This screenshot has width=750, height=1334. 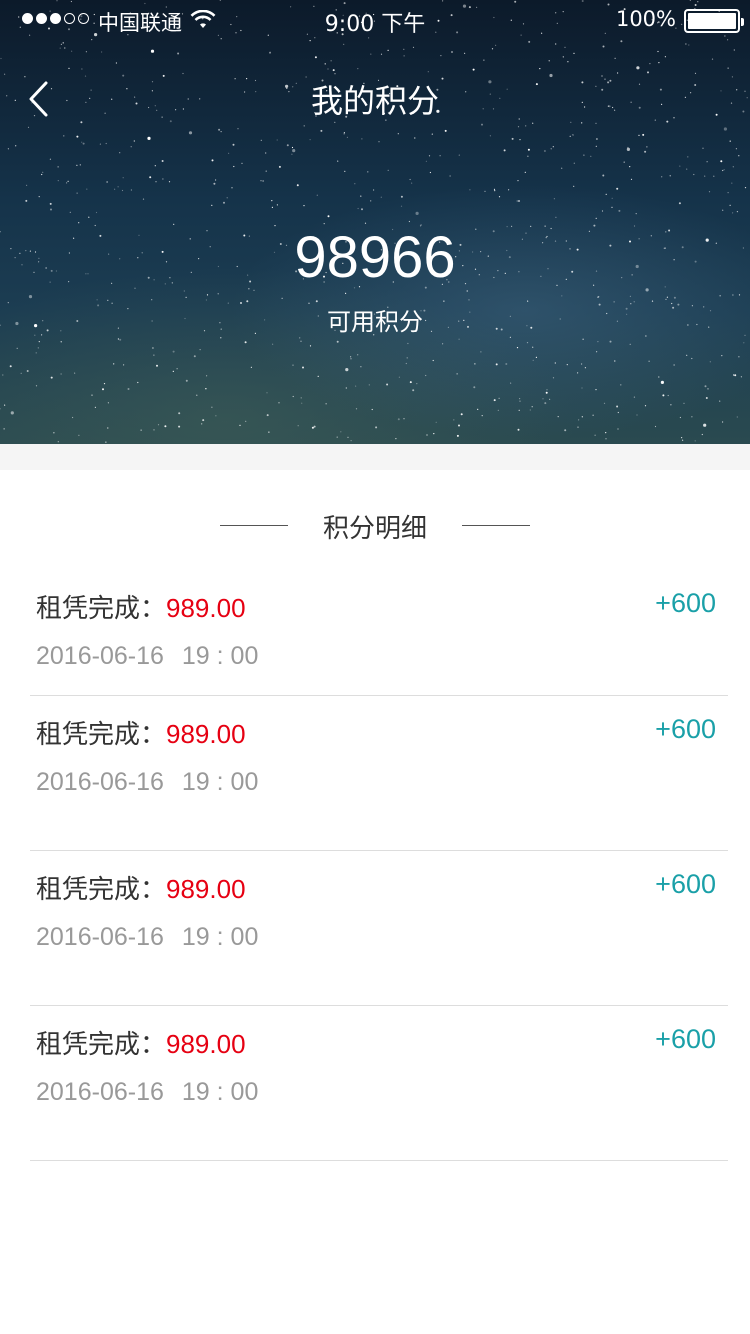 I want to click on points-detail-title: 积分明细, so click(x=374, y=529).